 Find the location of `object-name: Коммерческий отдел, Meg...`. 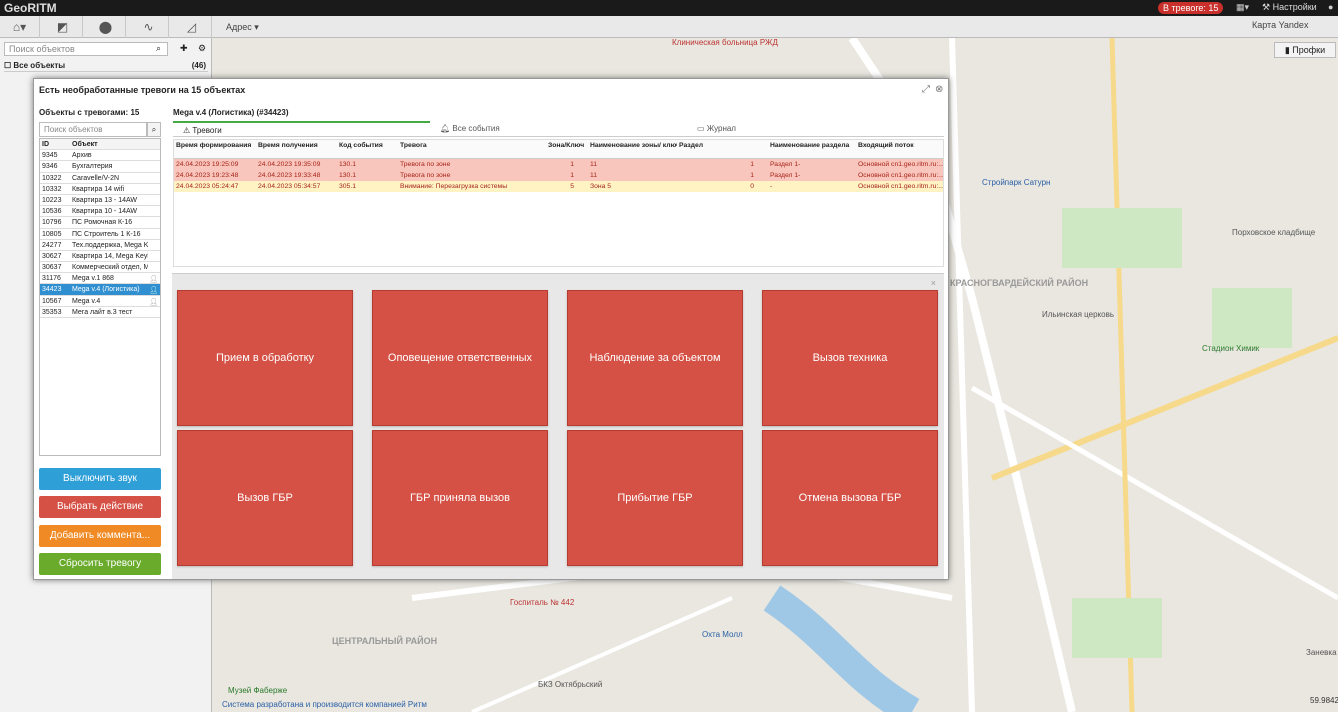

object-name: Коммерческий отдел, Meg... is located at coordinates (110, 268).